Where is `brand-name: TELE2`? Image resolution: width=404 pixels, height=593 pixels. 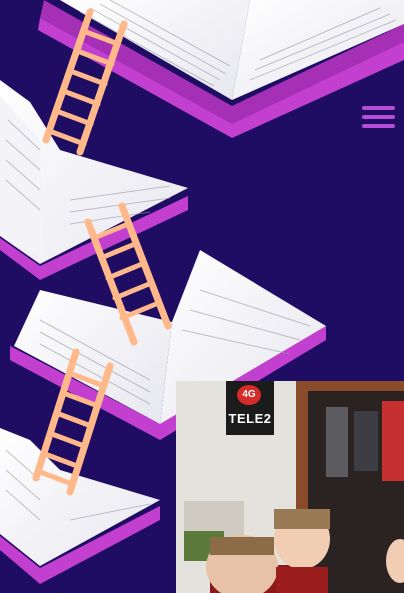 brand-name: TELE2 is located at coordinates (250, 418).